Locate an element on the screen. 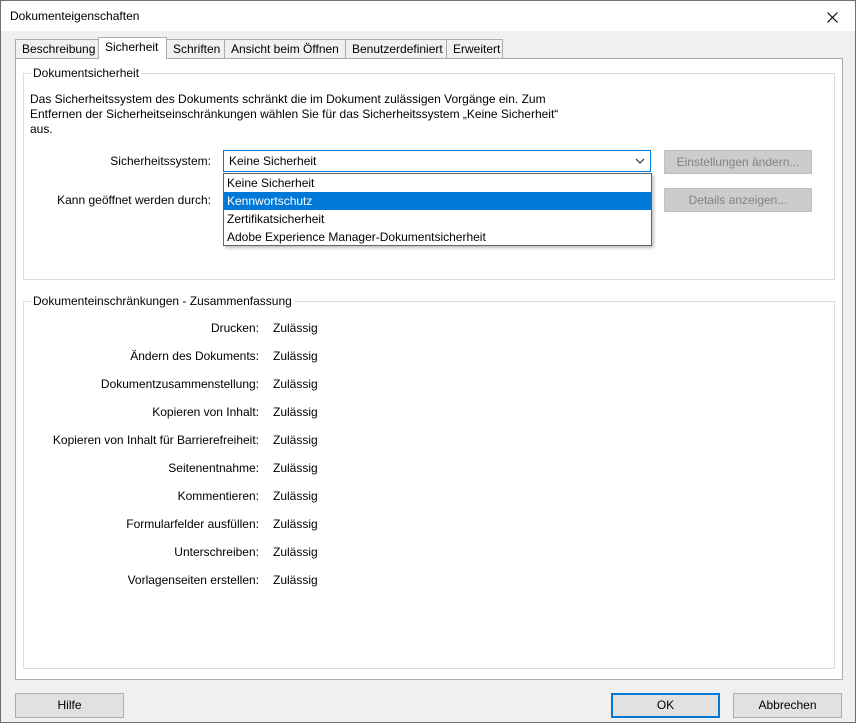 This screenshot has width=856, height=723. restriction-label: Vorlagenseiten erstellen: is located at coordinates (193, 580).